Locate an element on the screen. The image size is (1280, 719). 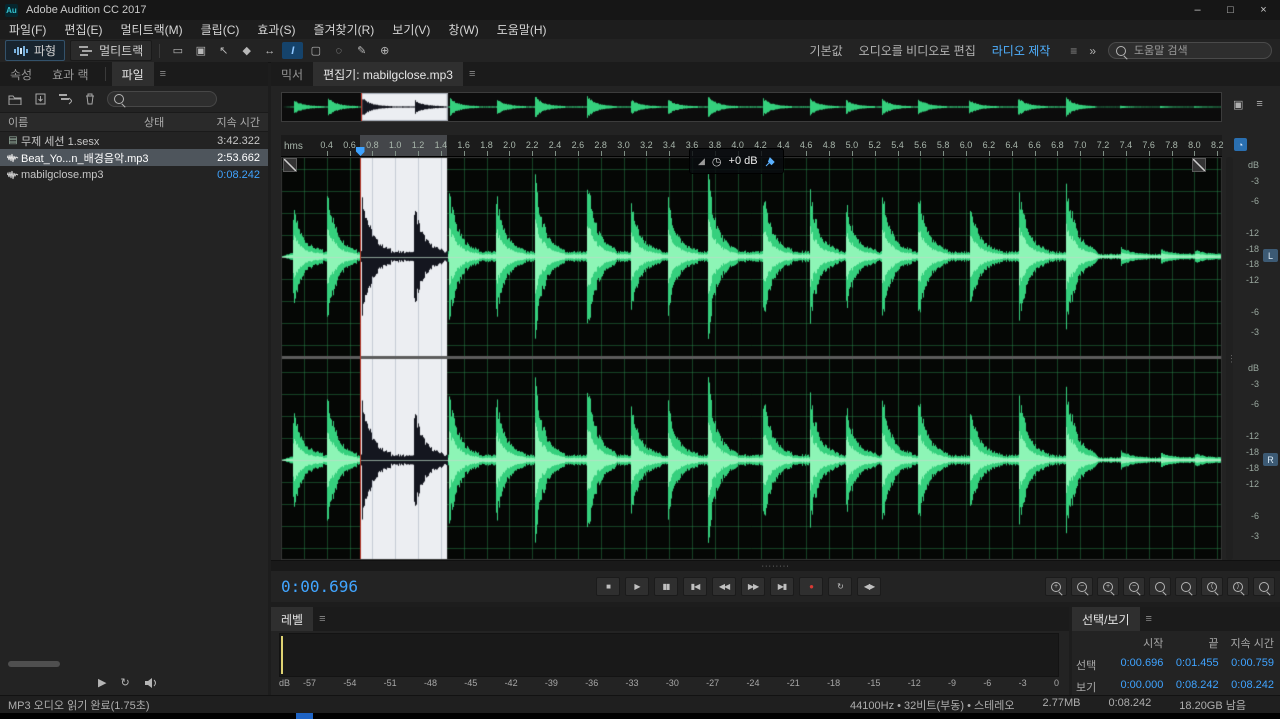
vertical-scrollbar is located at coordinates (1229, 358).